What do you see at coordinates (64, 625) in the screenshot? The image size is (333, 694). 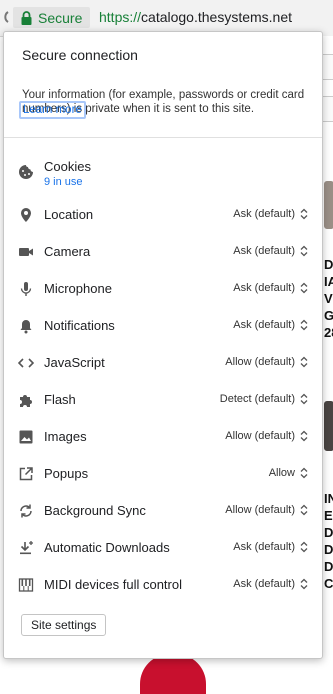 I see `site-settings-button: Site settings` at bounding box center [64, 625].